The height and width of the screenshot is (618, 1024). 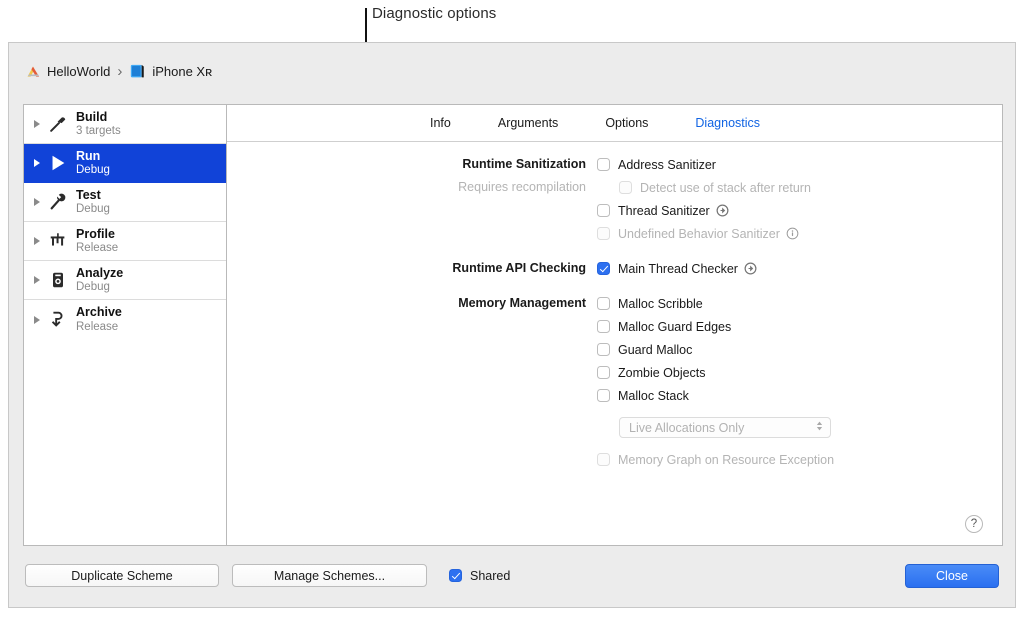 What do you see at coordinates (125, 124) in the screenshot?
I see `sidebar-item-build: Build 3 targets` at bounding box center [125, 124].